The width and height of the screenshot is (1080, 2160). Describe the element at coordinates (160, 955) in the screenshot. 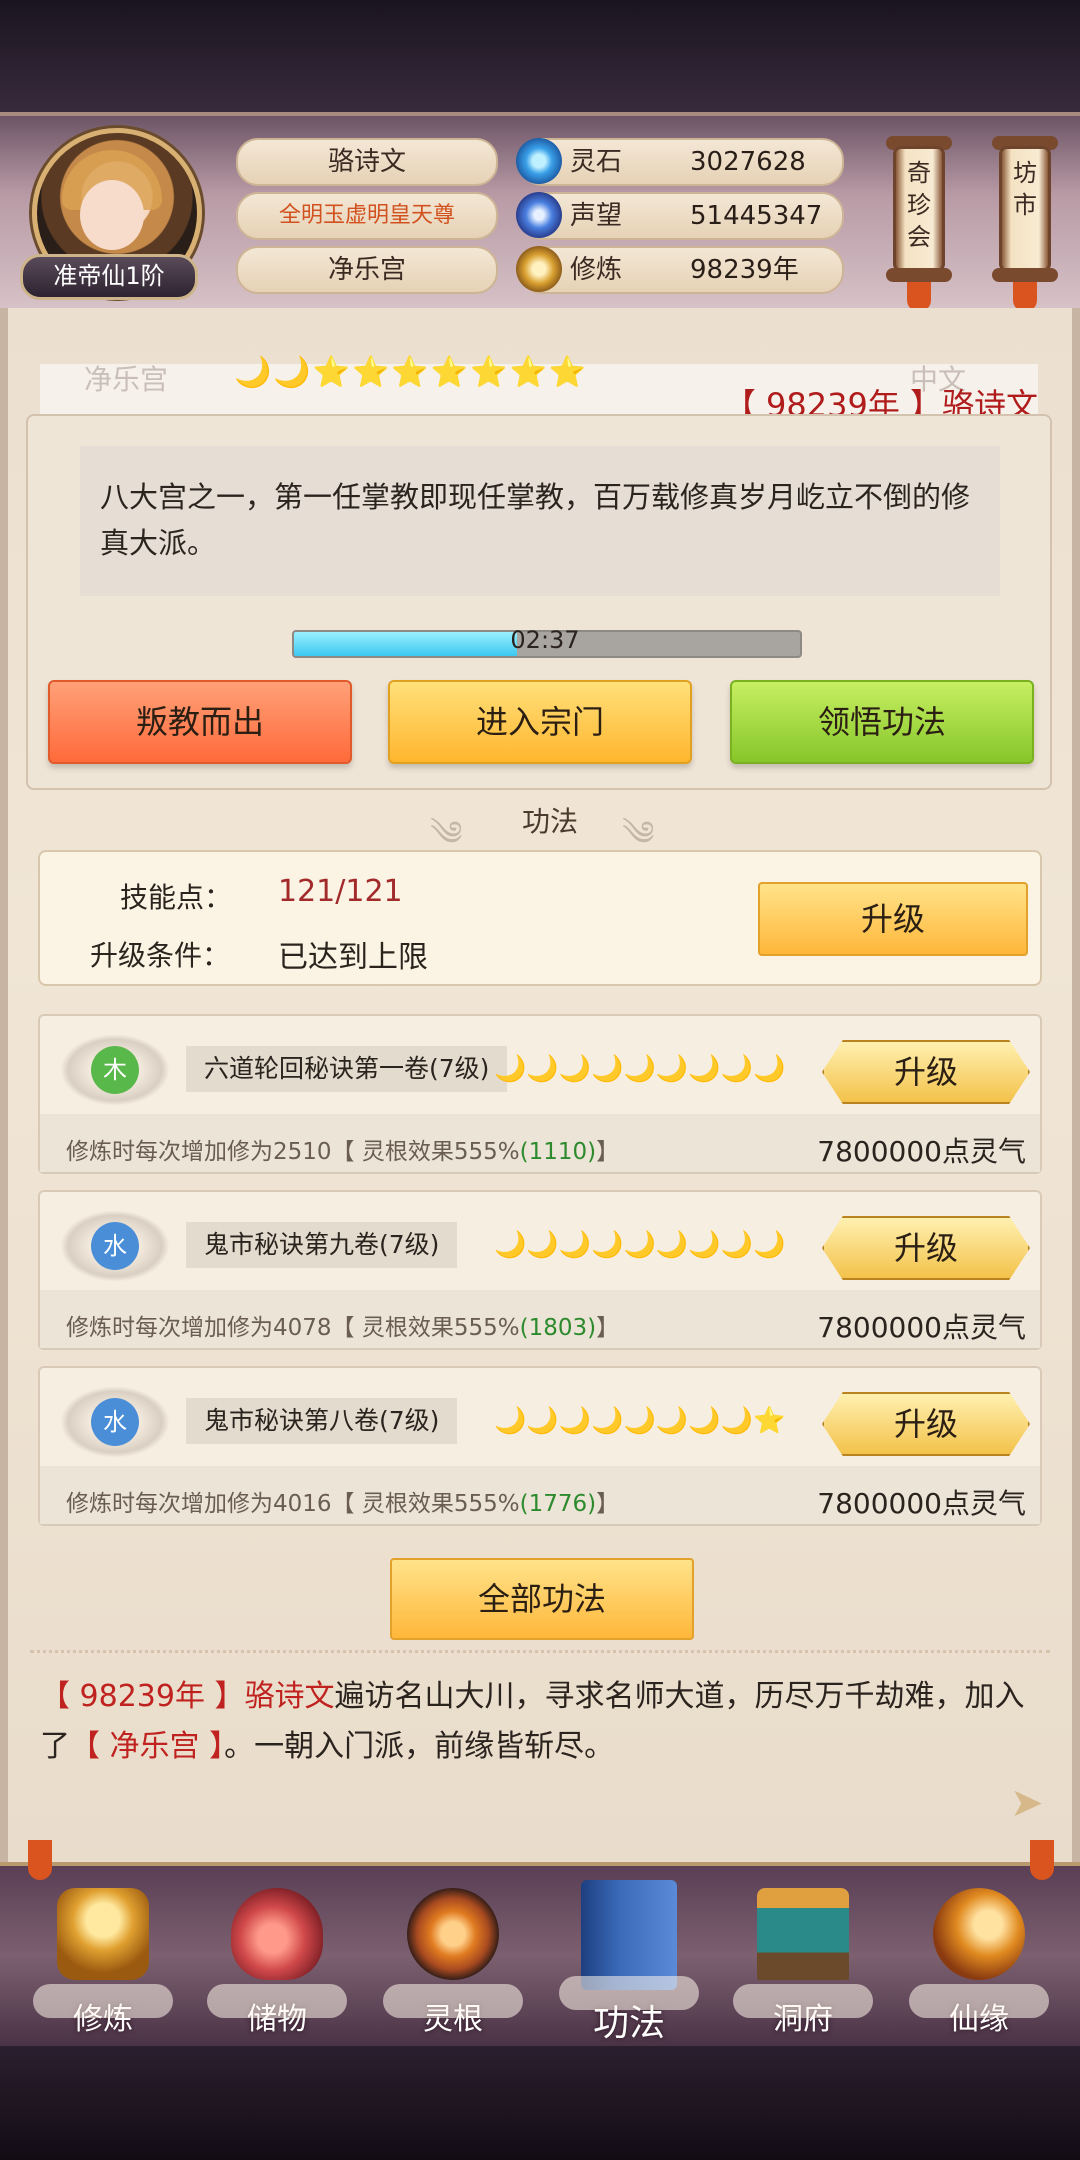

I see `upgrade-condition-label: 升级条件：` at that location.